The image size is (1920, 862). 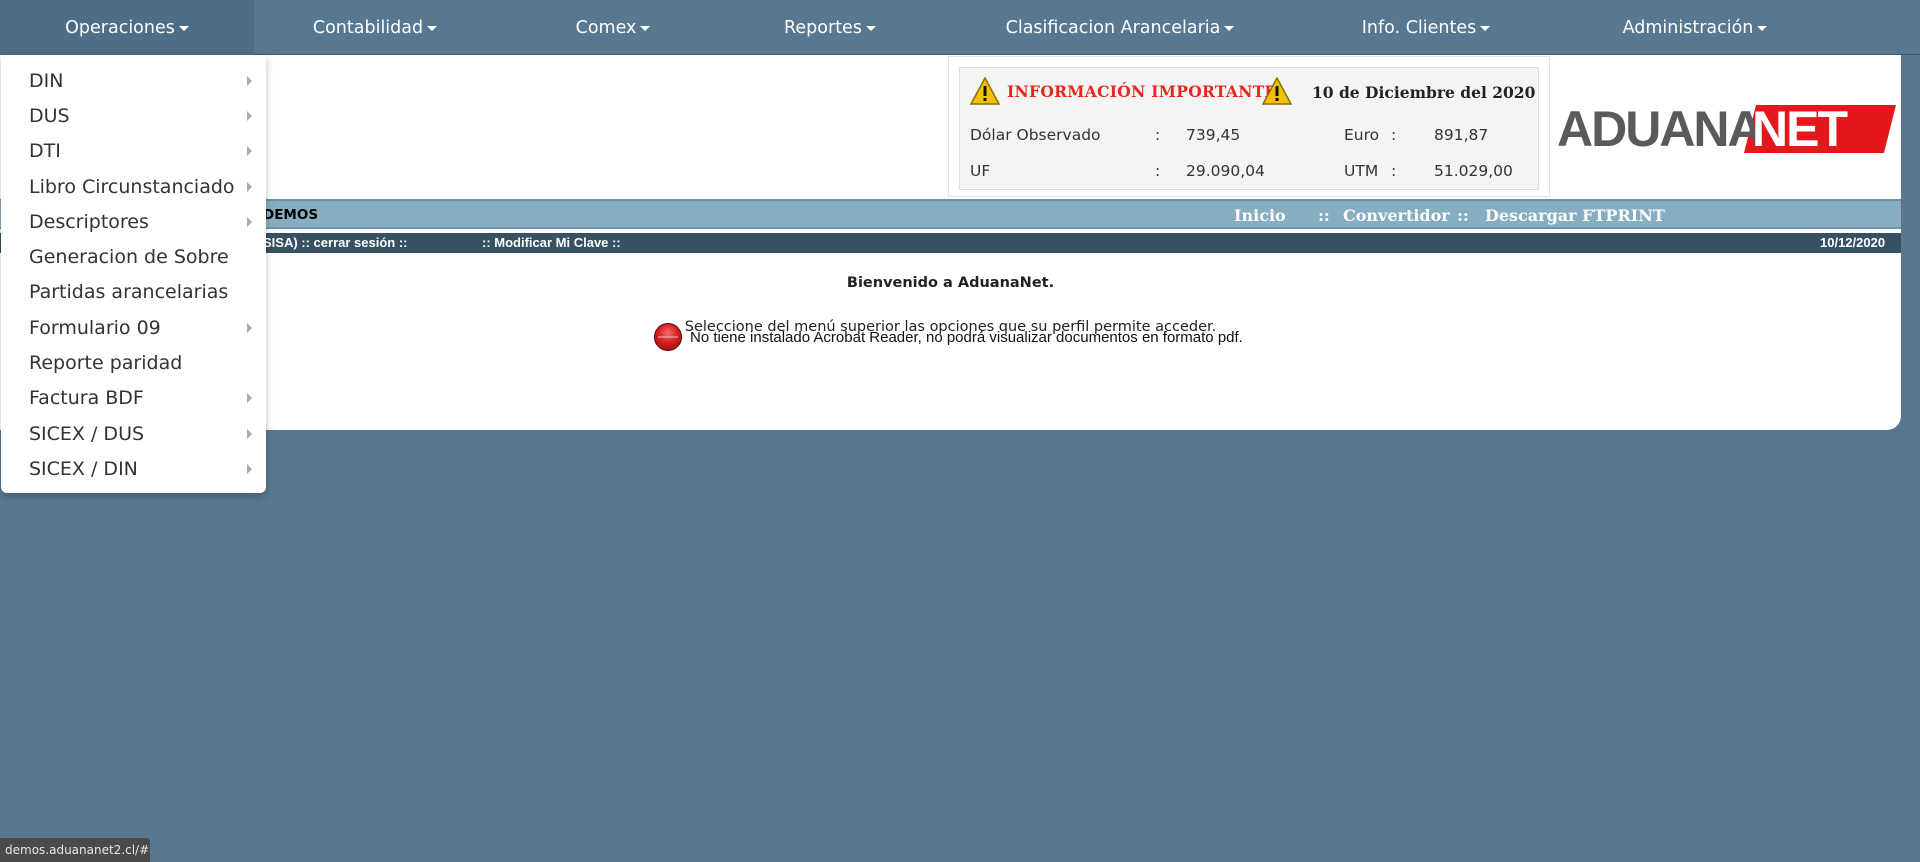 I want to click on logo-text-net: NET, so click(x=1800, y=129).